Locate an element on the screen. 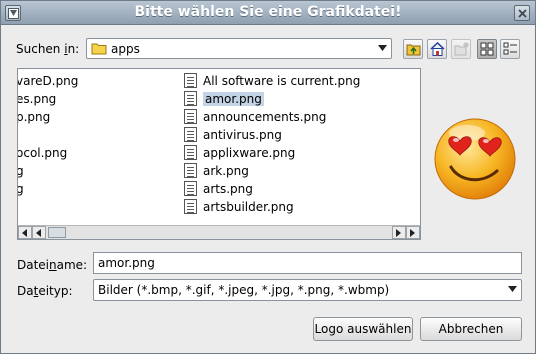  new-folder-icon is located at coordinates (461, 49).